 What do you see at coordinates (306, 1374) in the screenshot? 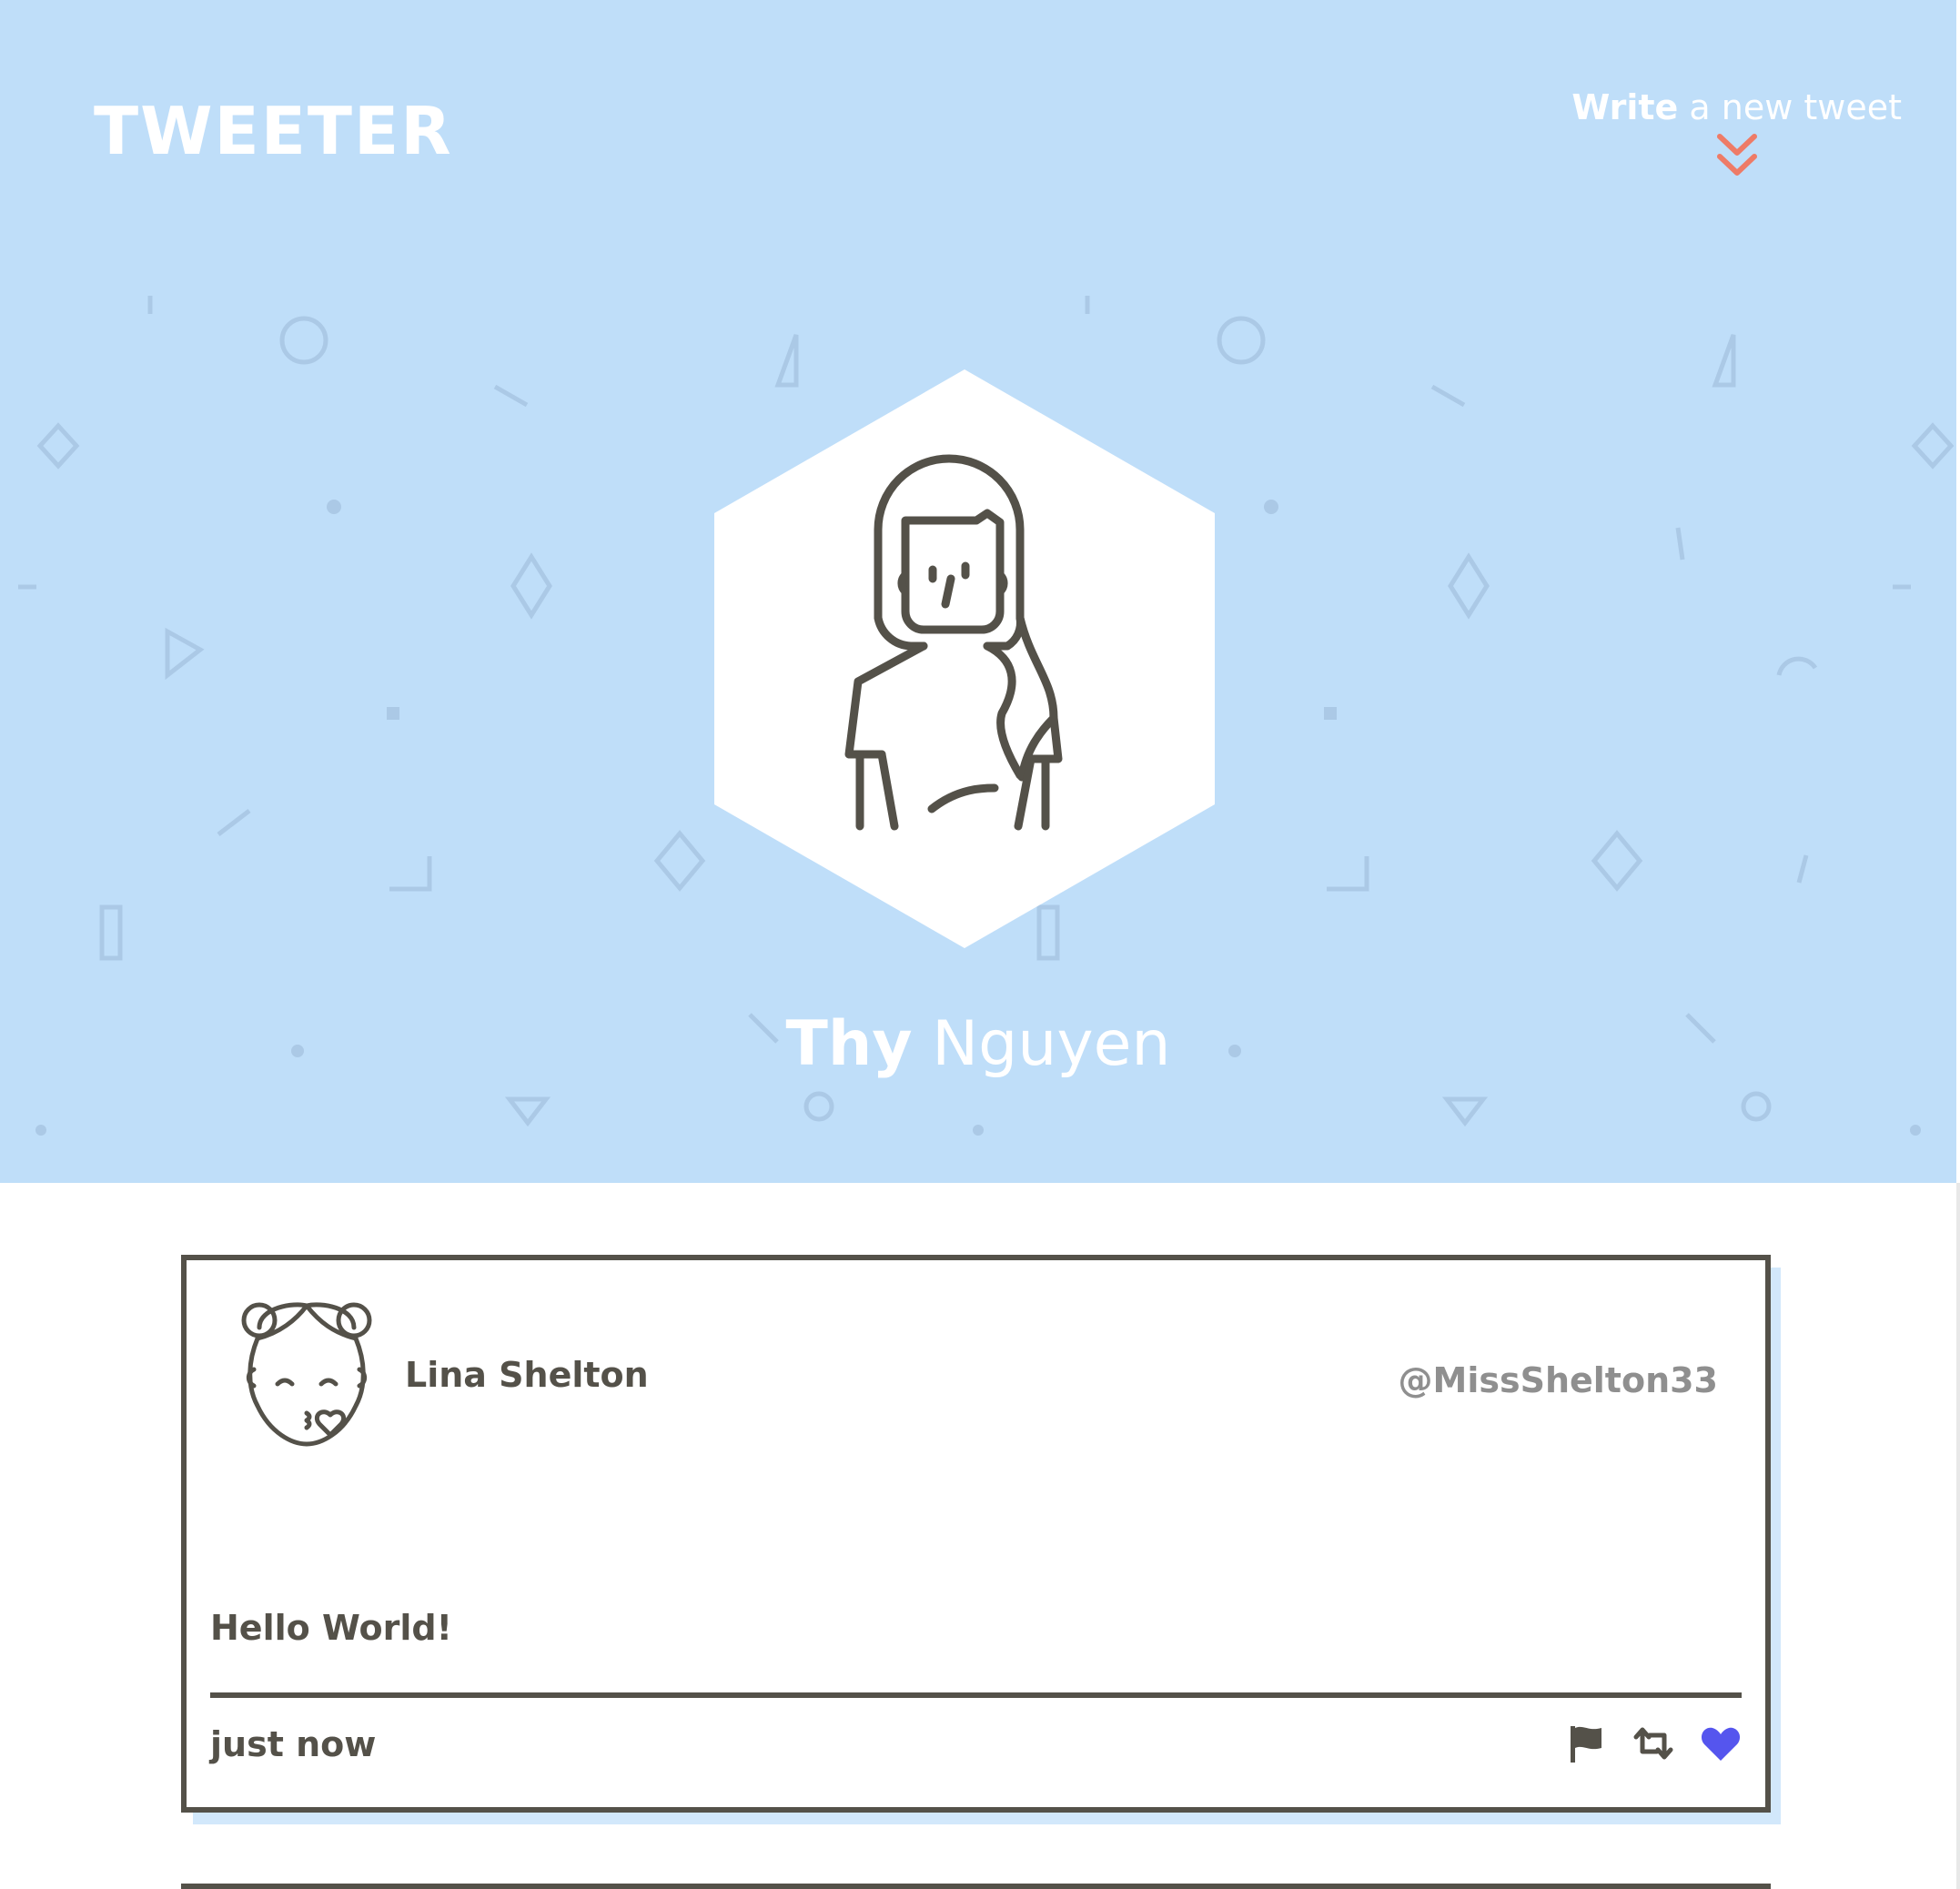
I see `girl-kiss-avatar-icon` at bounding box center [306, 1374].